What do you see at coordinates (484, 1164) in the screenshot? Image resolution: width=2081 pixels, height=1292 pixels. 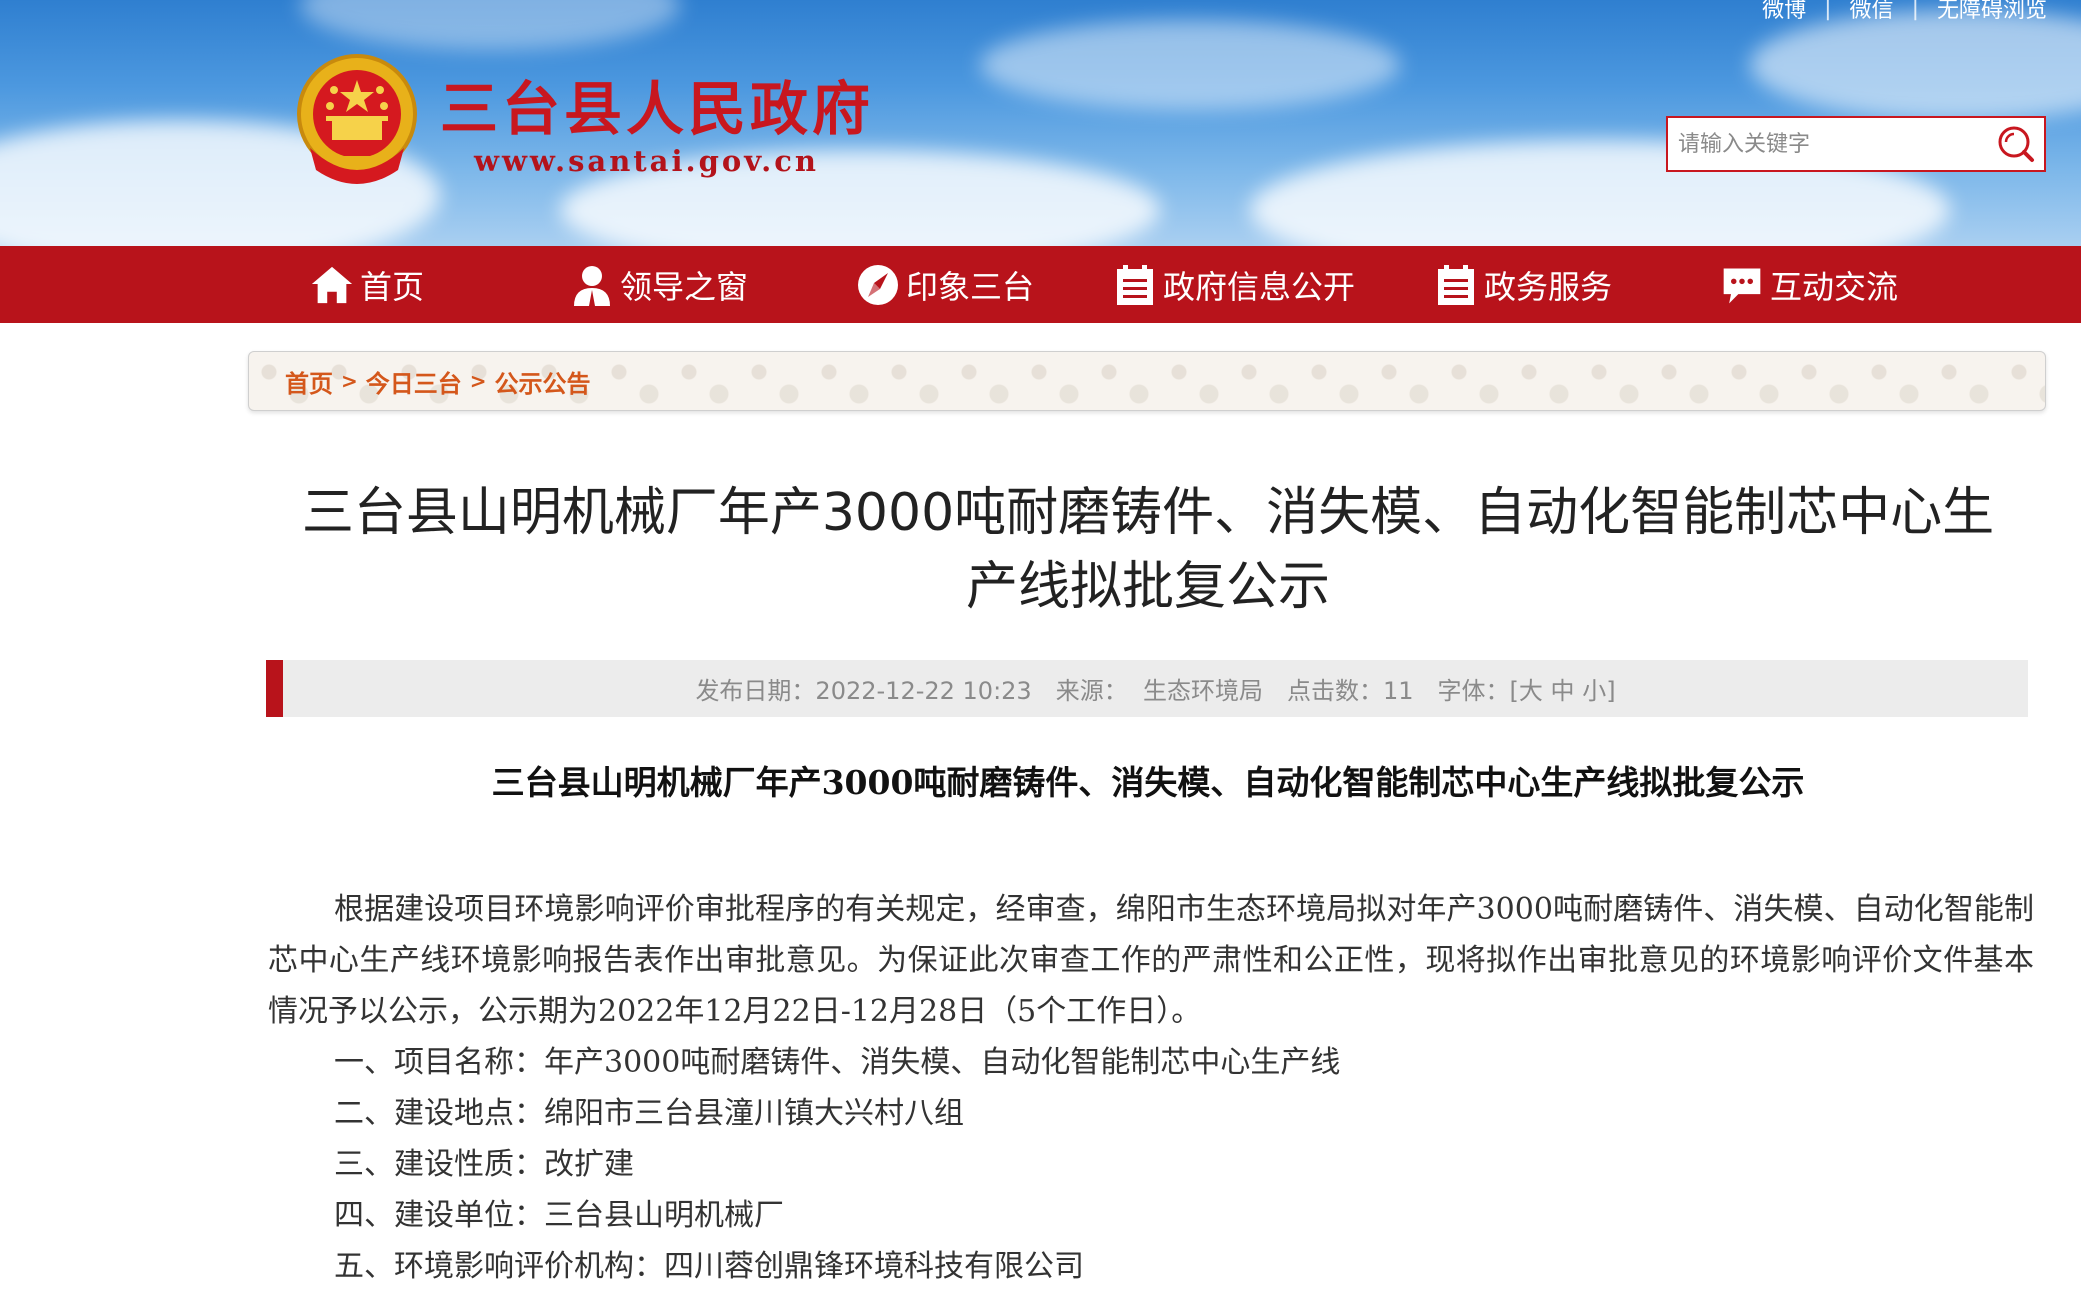 I see `list-item: 三、建设性质：改扩建` at bounding box center [484, 1164].